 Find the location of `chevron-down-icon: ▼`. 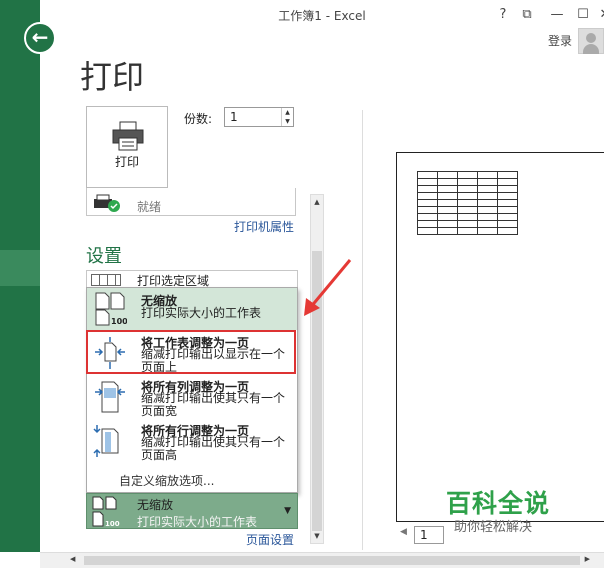

chevron-down-icon: ▼ is located at coordinates (287, 511).